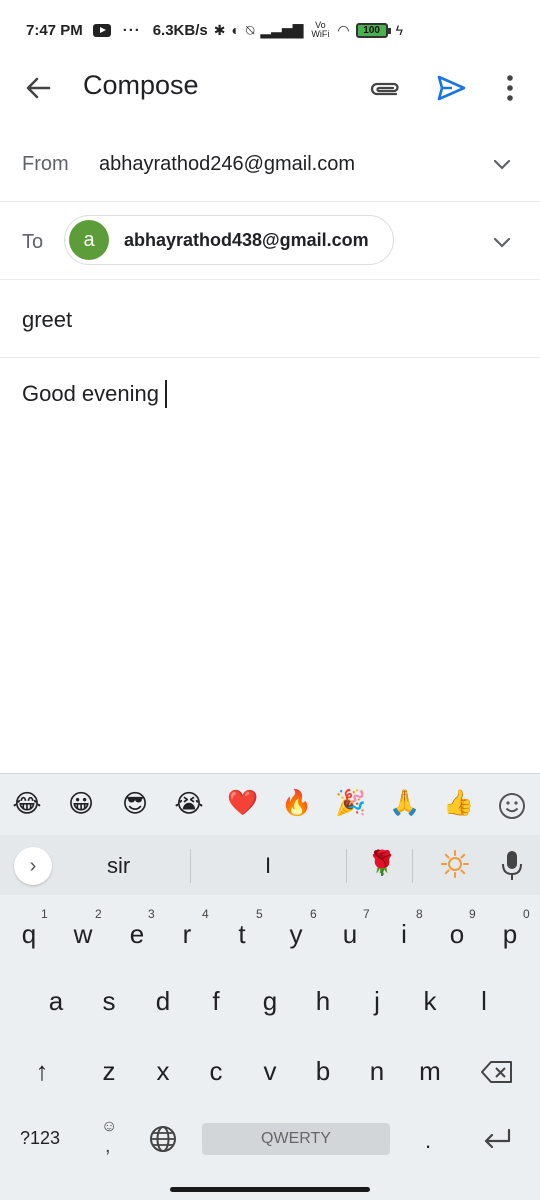 The width and height of the screenshot is (540, 1200). Describe the element at coordinates (497, 1072) in the screenshot. I see `backspace-icon` at that location.